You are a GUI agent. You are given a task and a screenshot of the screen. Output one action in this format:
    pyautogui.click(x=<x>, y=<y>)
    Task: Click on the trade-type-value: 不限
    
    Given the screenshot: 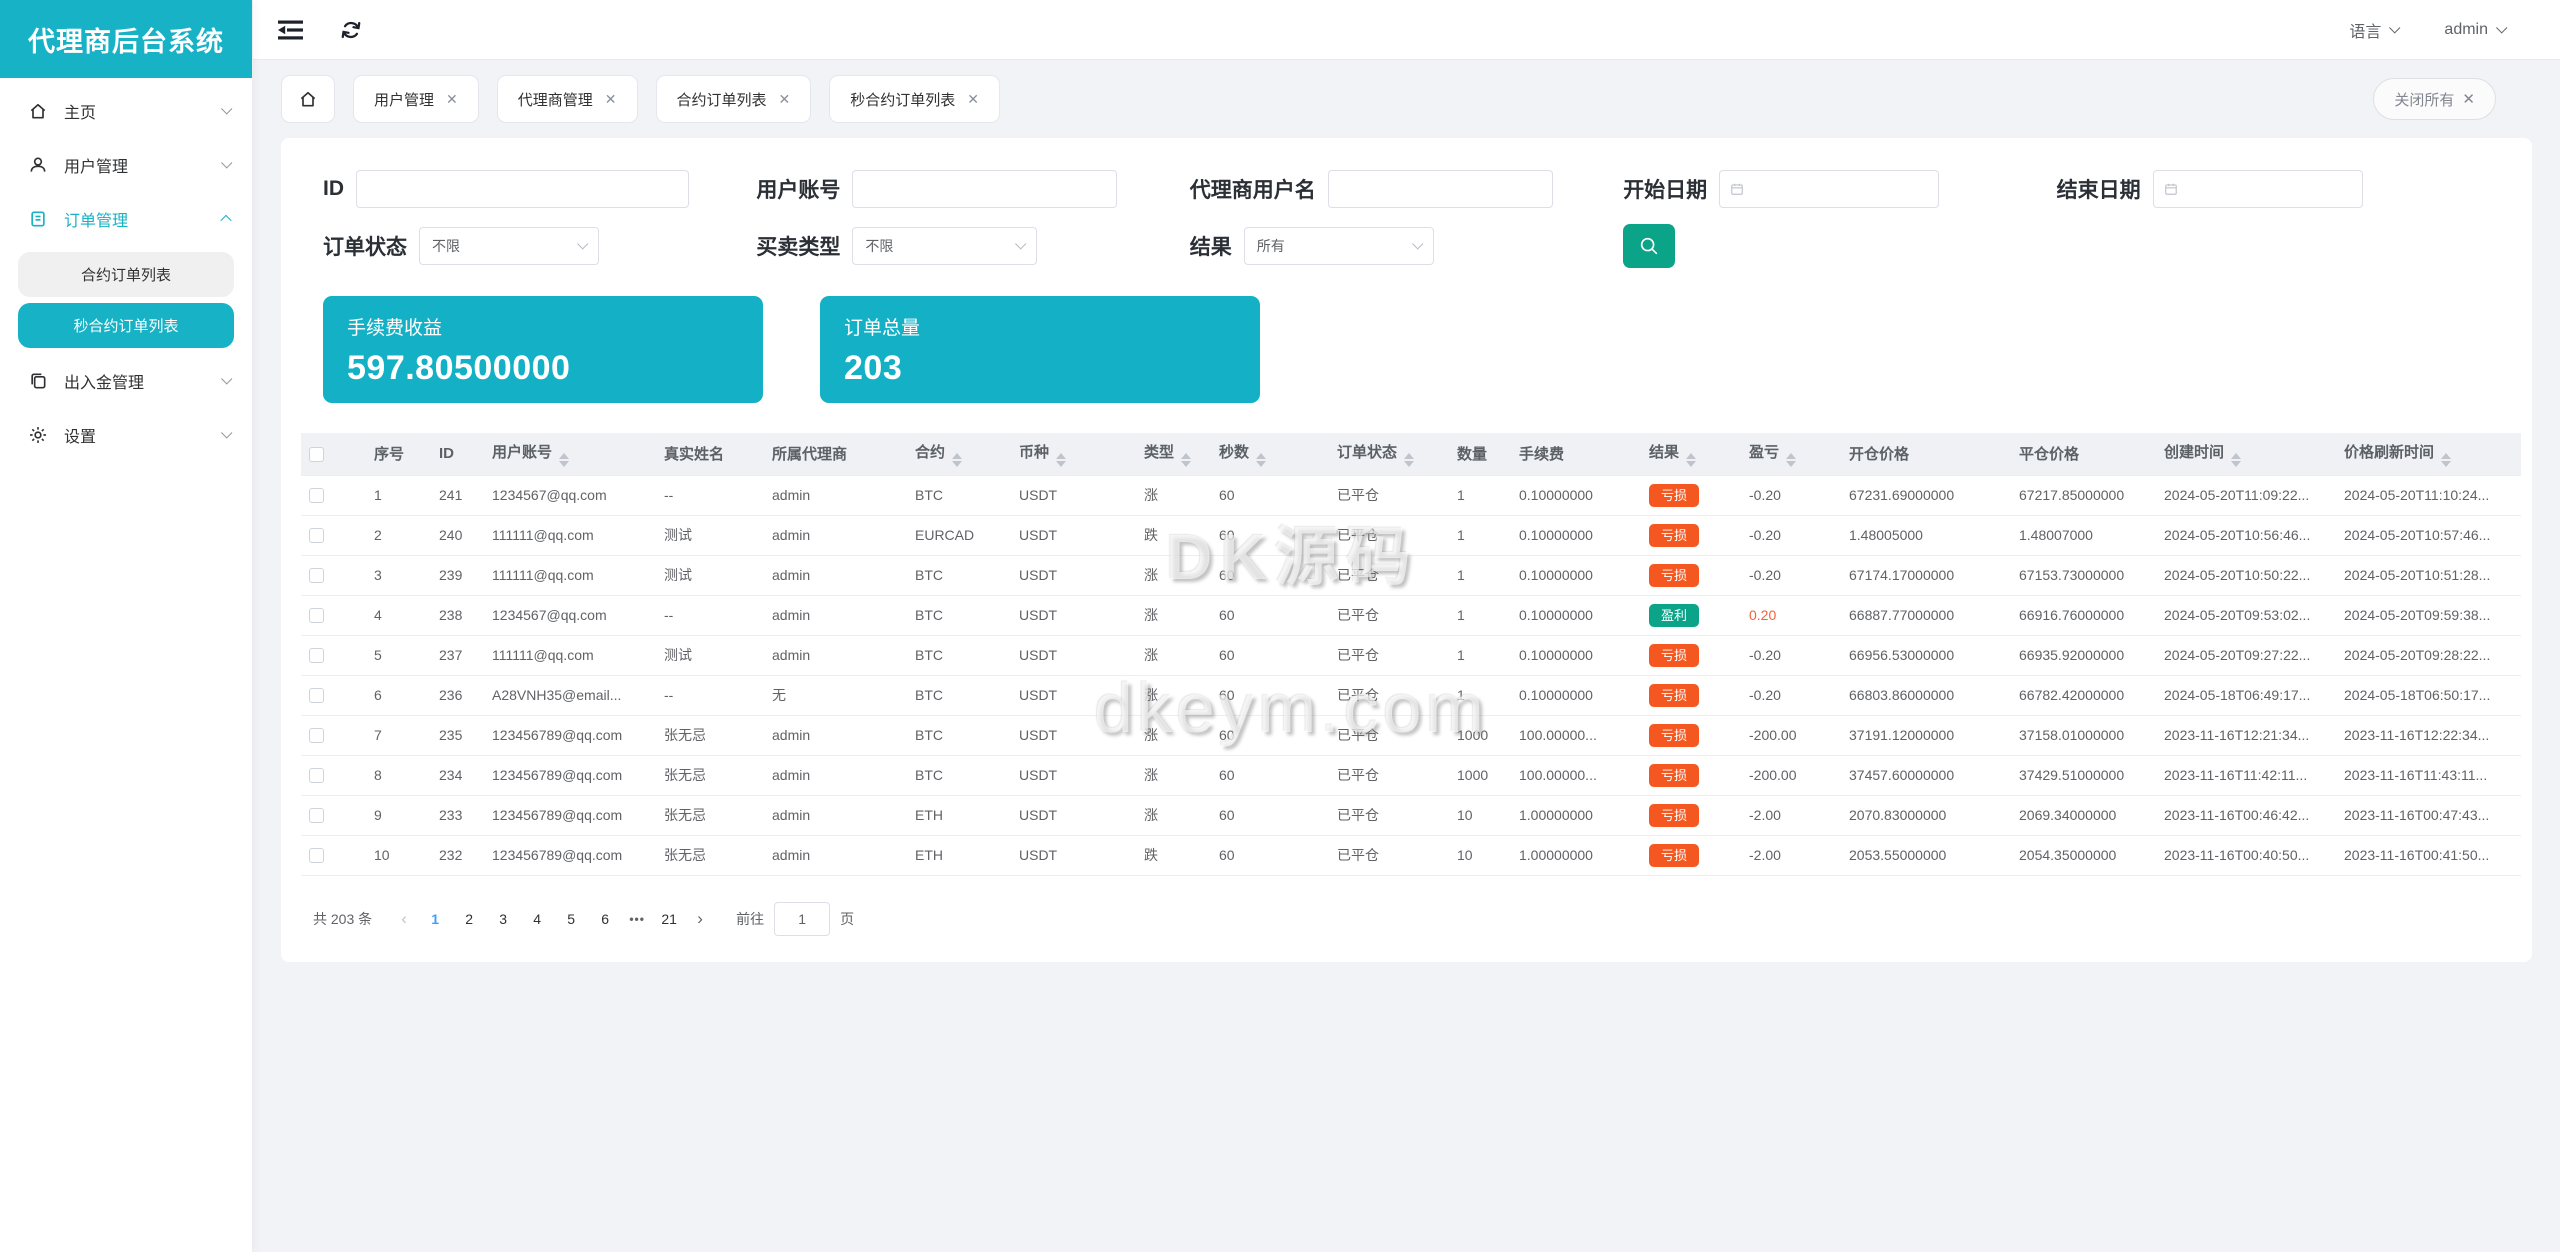 What is the action you would take?
    pyautogui.click(x=879, y=246)
    